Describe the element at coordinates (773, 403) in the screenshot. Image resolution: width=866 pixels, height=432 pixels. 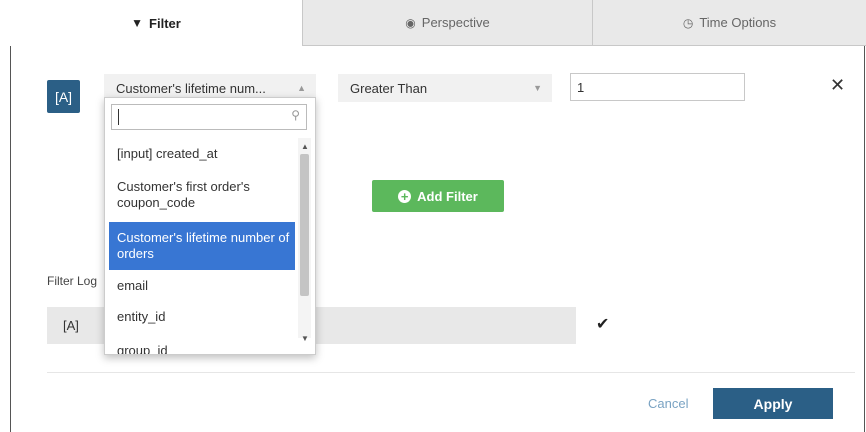
I see `apply-button: Apply` at that location.